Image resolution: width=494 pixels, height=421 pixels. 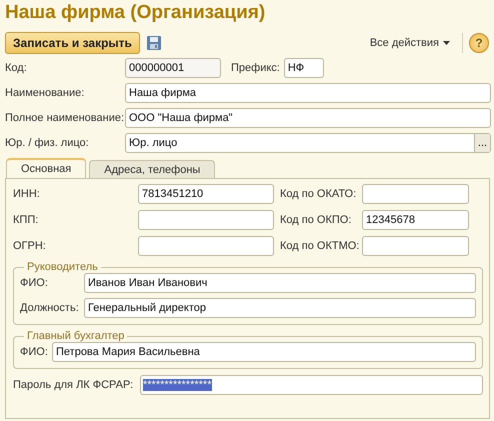 I want to click on all-actions-menu: Все действия, so click(x=410, y=43).